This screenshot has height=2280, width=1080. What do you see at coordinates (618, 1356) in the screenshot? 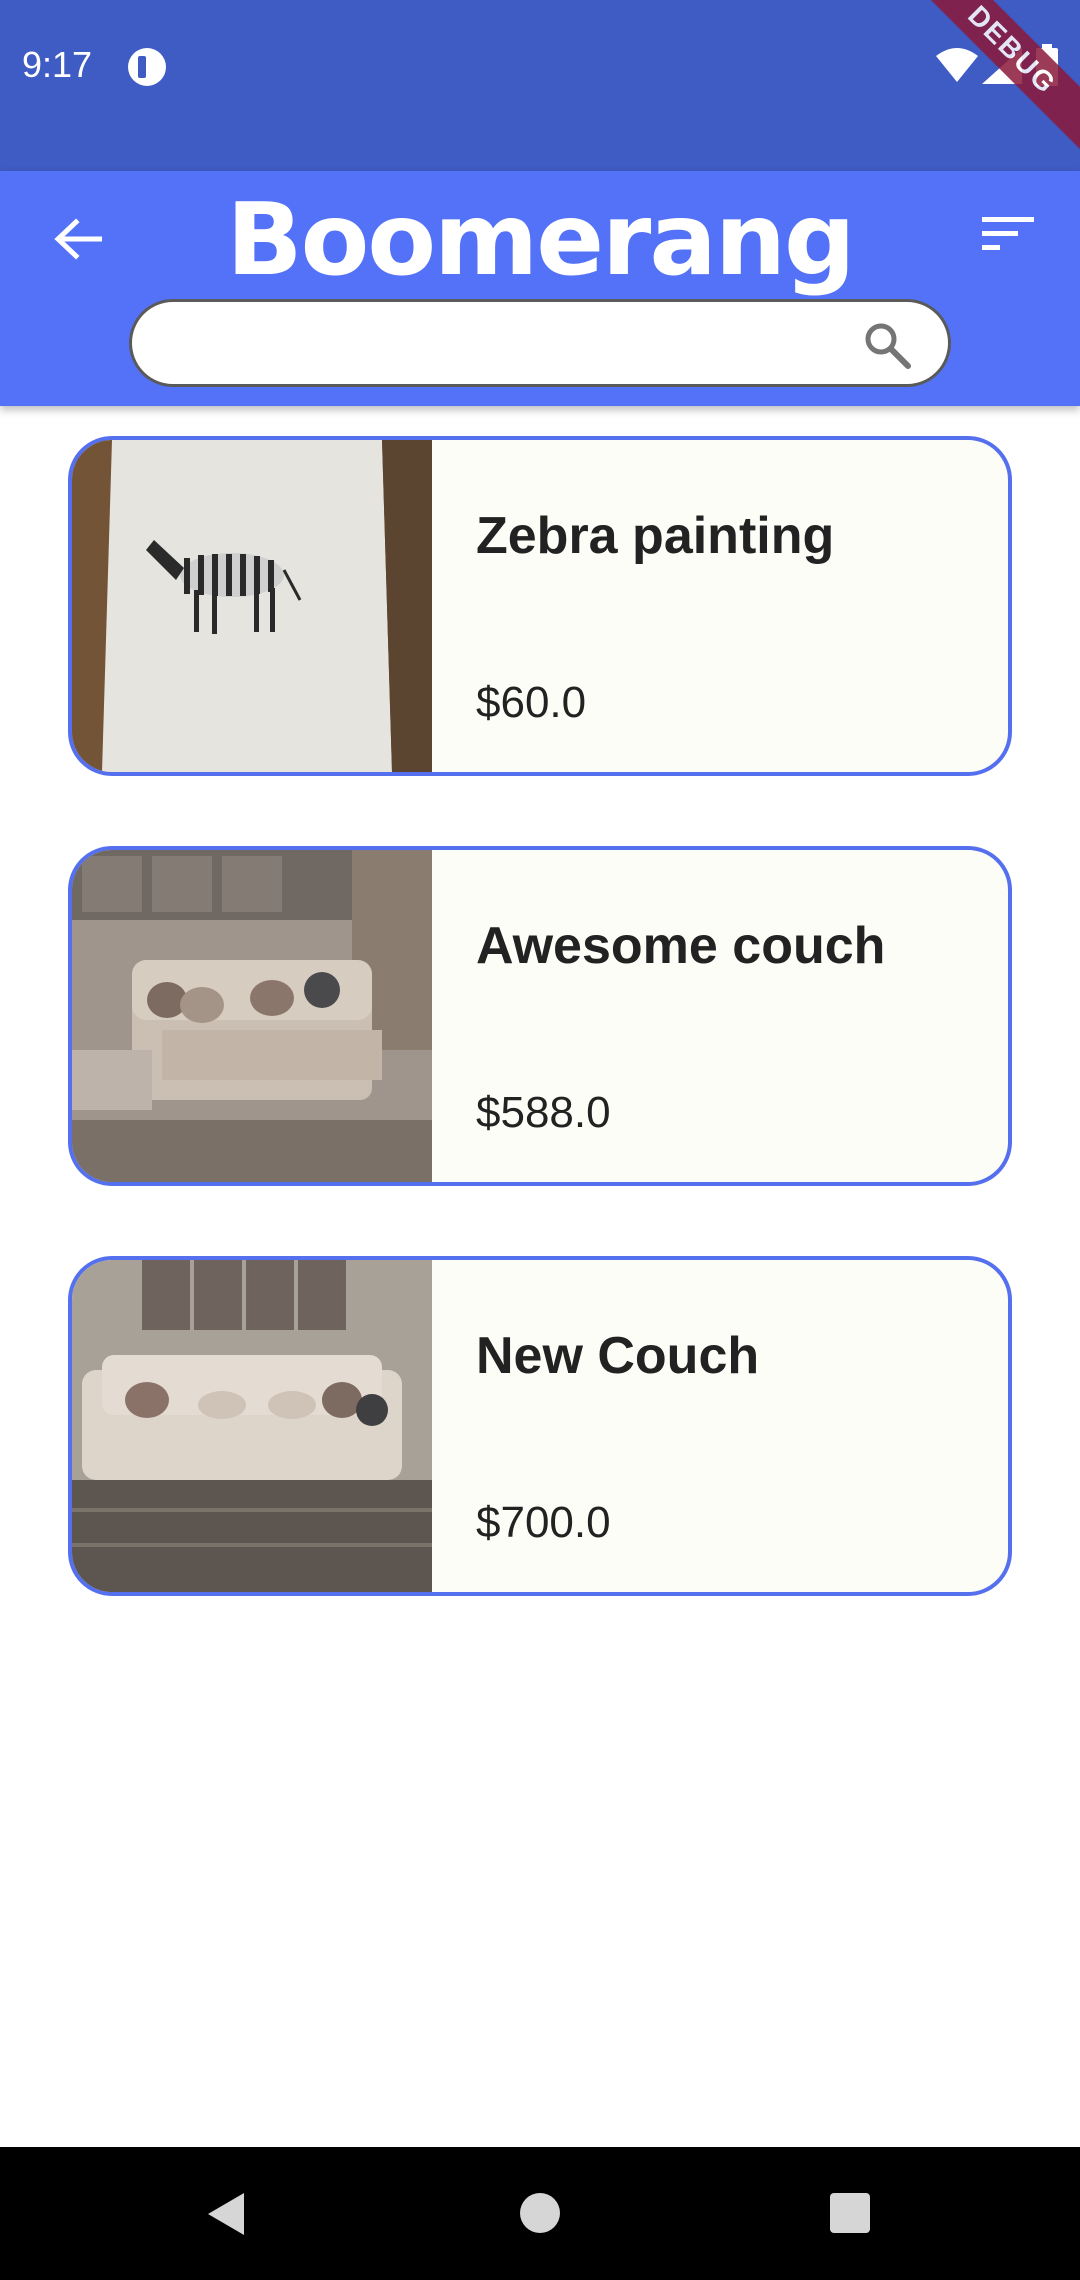
I see `product-name: New Couch` at bounding box center [618, 1356].